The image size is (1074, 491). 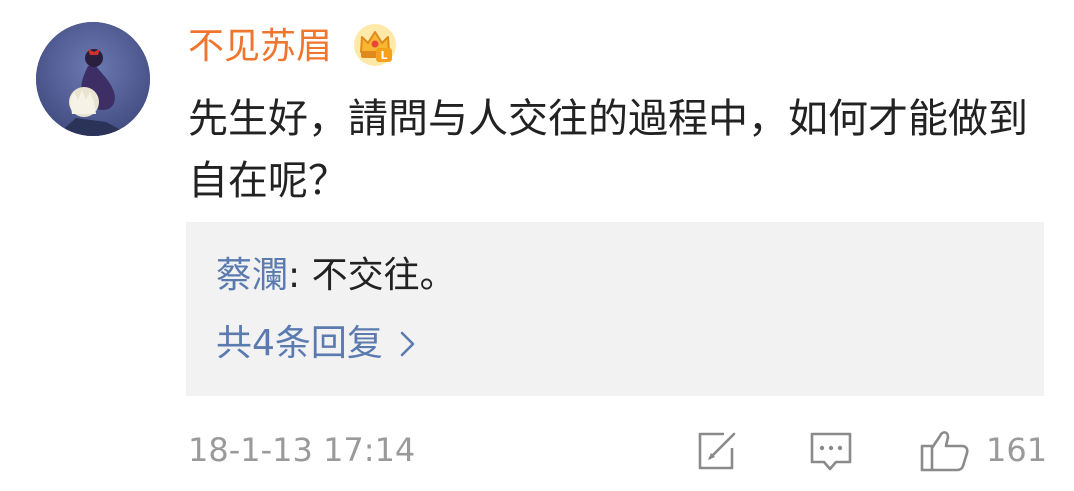 What do you see at coordinates (1017, 450) in the screenshot?
I see `like-count: 161` at bounding box center [1017, 450].